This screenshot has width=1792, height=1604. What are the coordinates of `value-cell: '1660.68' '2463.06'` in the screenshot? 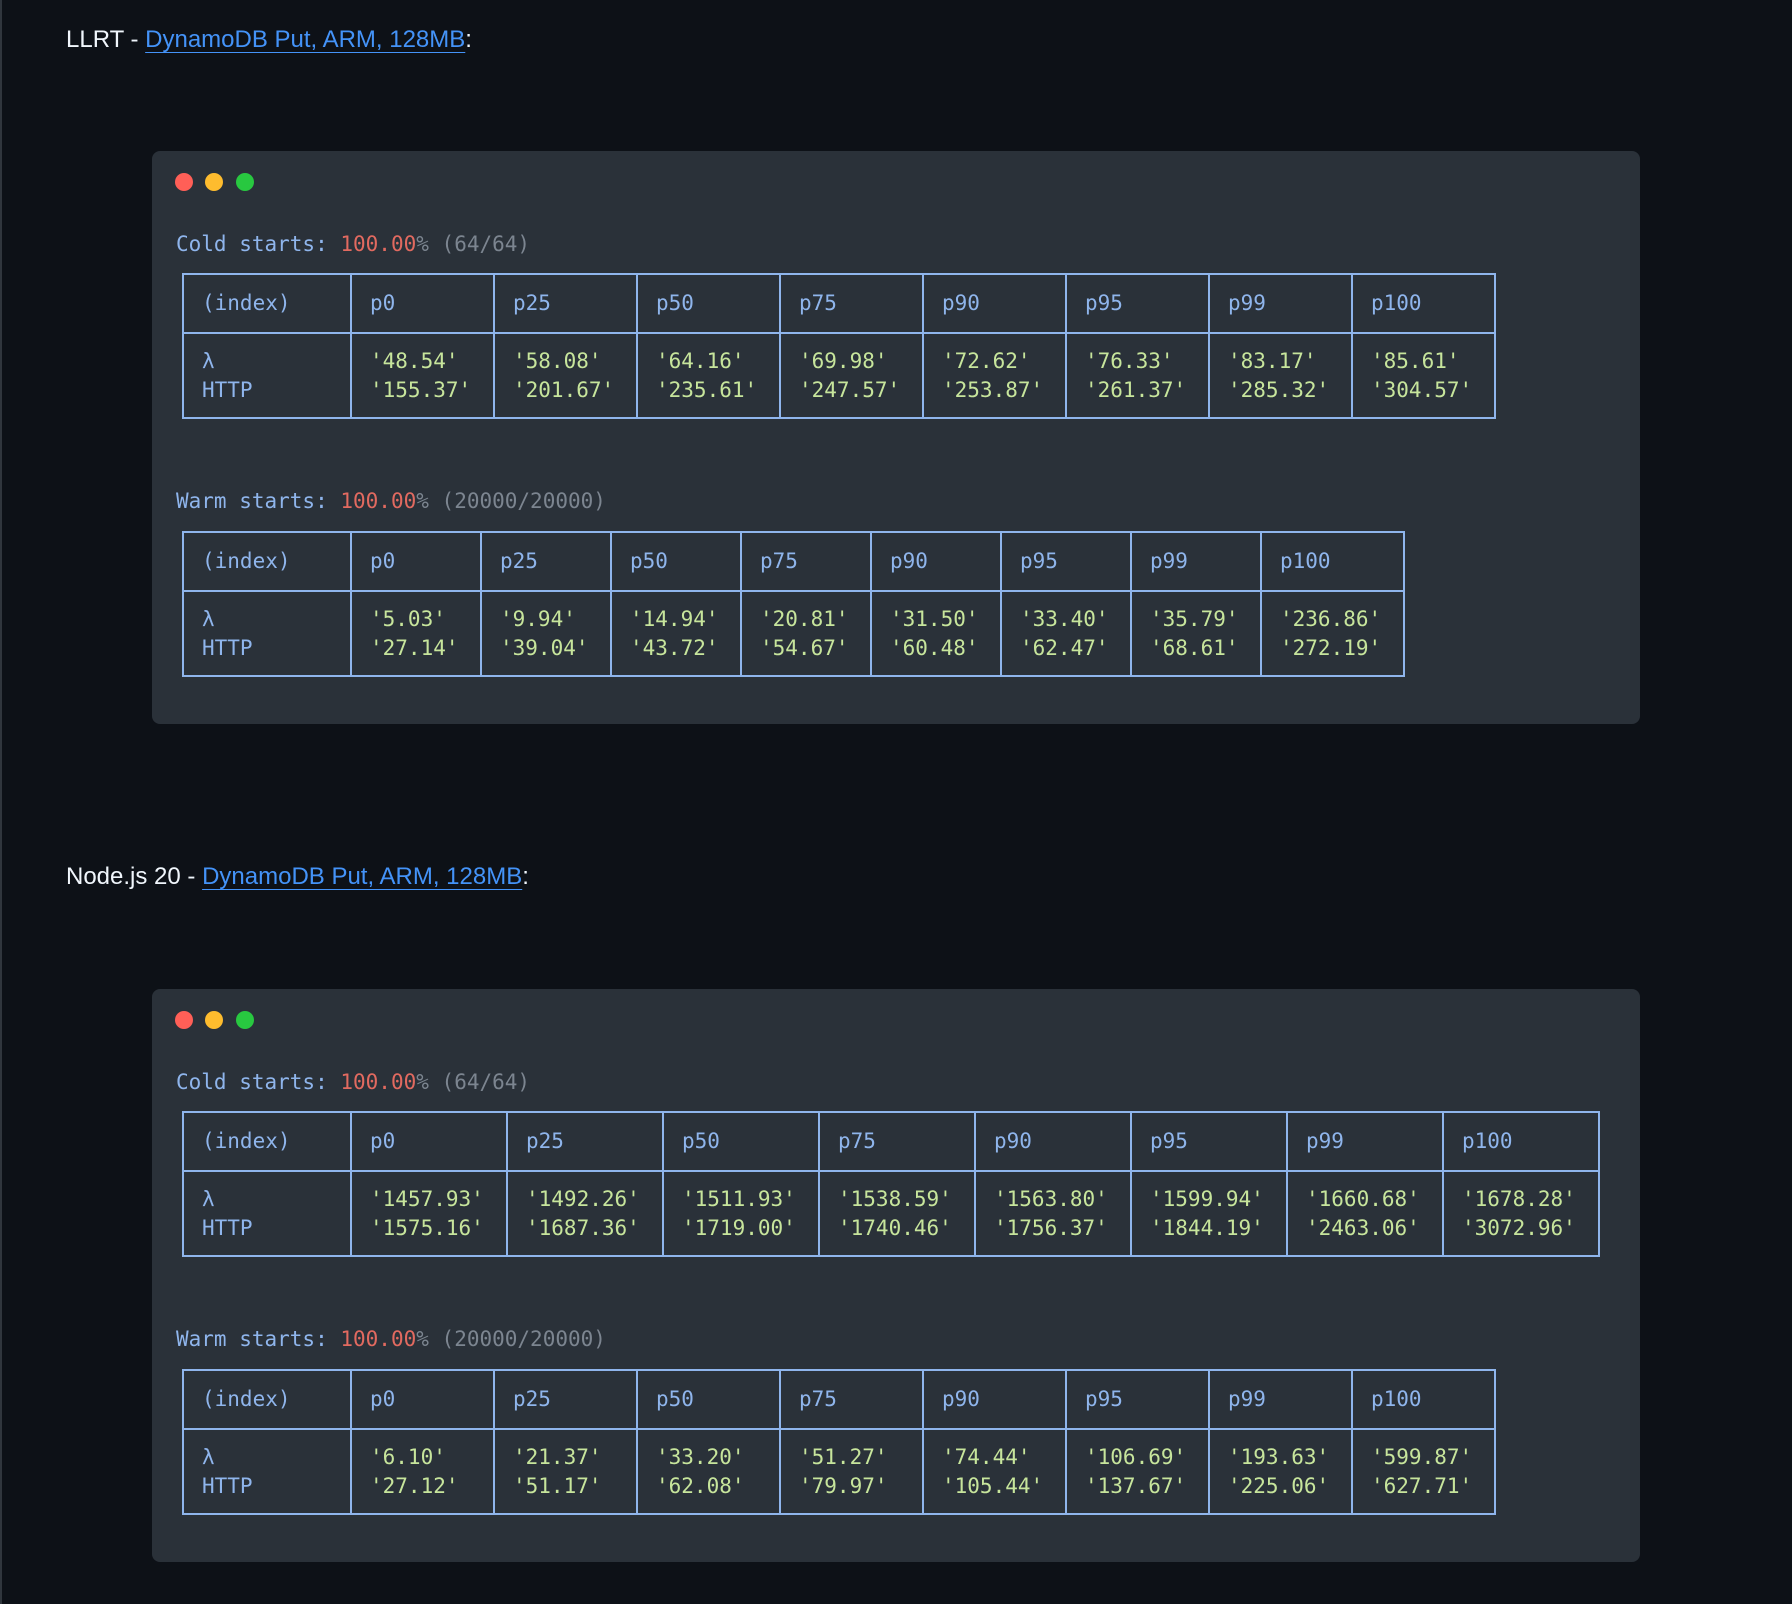 It's located at (1365, 1213).